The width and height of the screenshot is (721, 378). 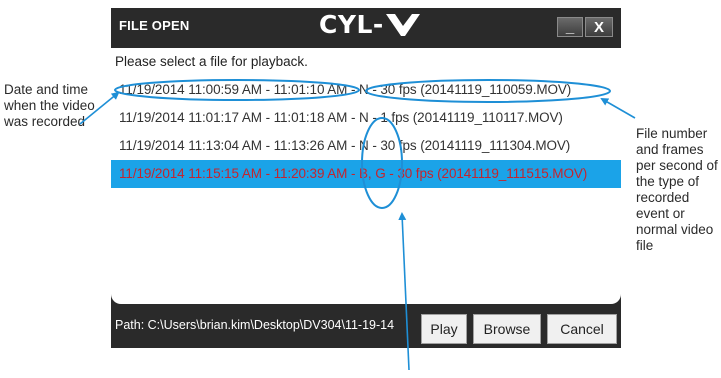 I want to click on file-info-arrow, so click(x=618, y=108).